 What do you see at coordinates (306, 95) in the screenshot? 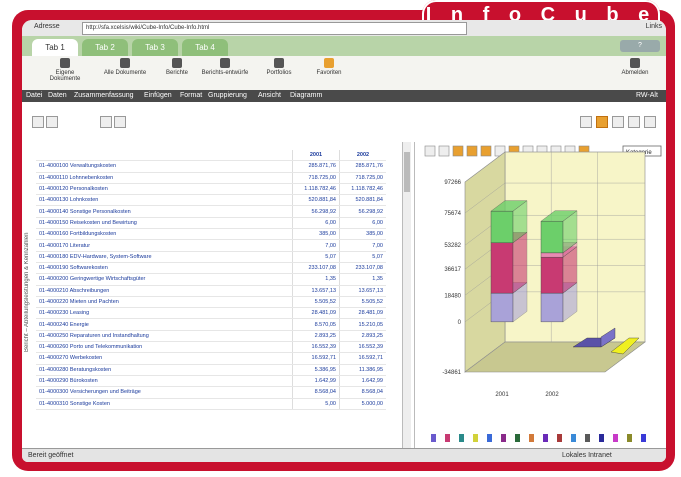
I see `menu-diagramm: Diagramm` at bounding box center [306, 95].